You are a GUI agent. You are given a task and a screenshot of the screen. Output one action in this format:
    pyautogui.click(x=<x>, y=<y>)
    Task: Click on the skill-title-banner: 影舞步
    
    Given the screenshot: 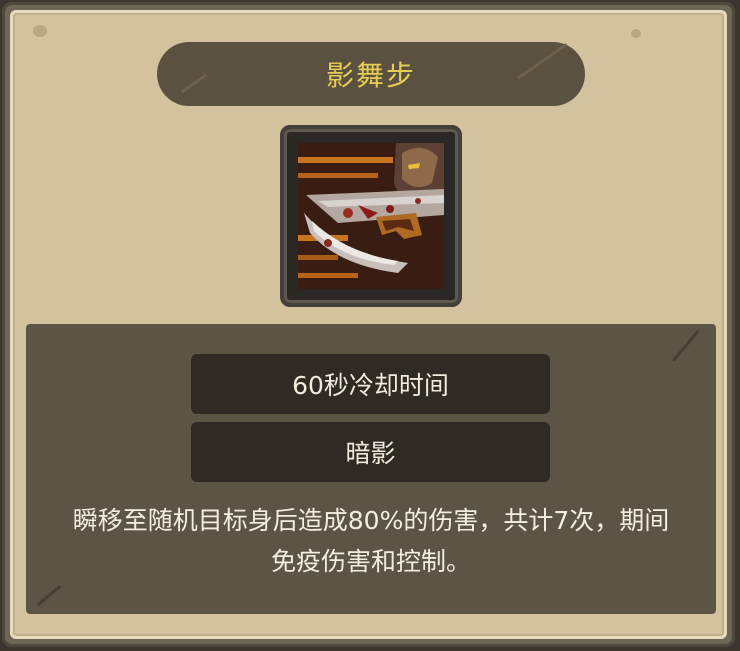 What is the action you would take?
    pyautogui.click(x=371, y=74)
    